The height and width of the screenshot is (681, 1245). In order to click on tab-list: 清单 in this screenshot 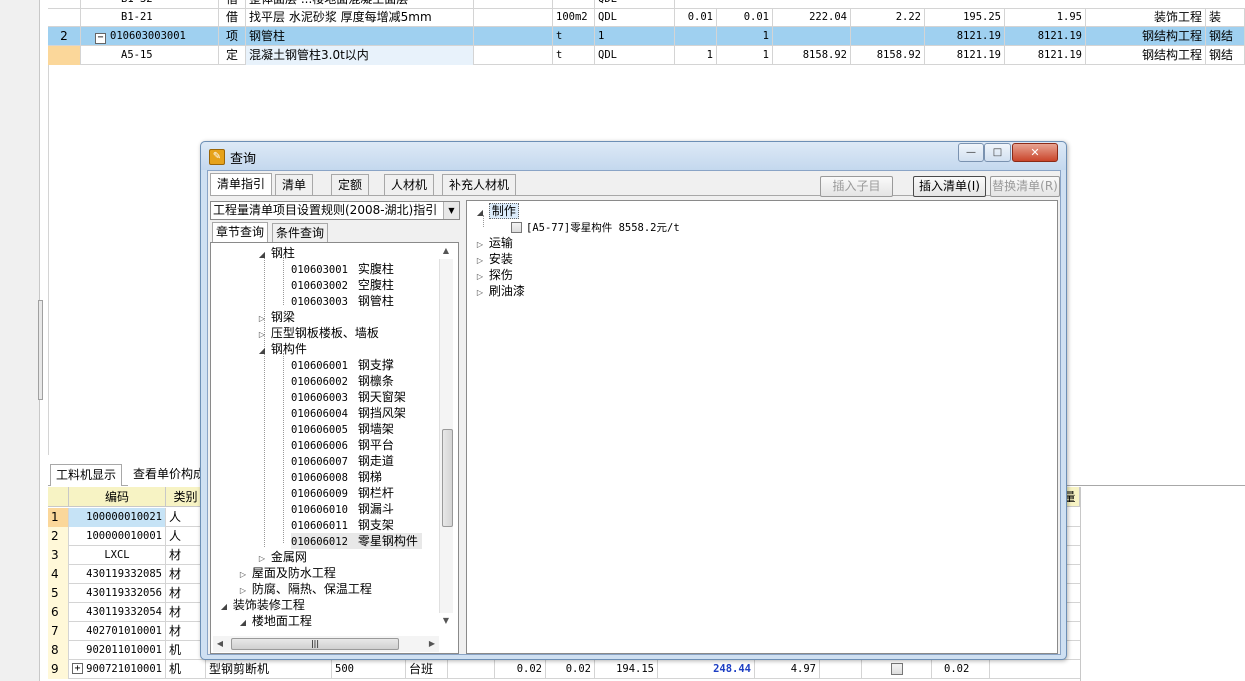, I will do `click(294, 185)`.